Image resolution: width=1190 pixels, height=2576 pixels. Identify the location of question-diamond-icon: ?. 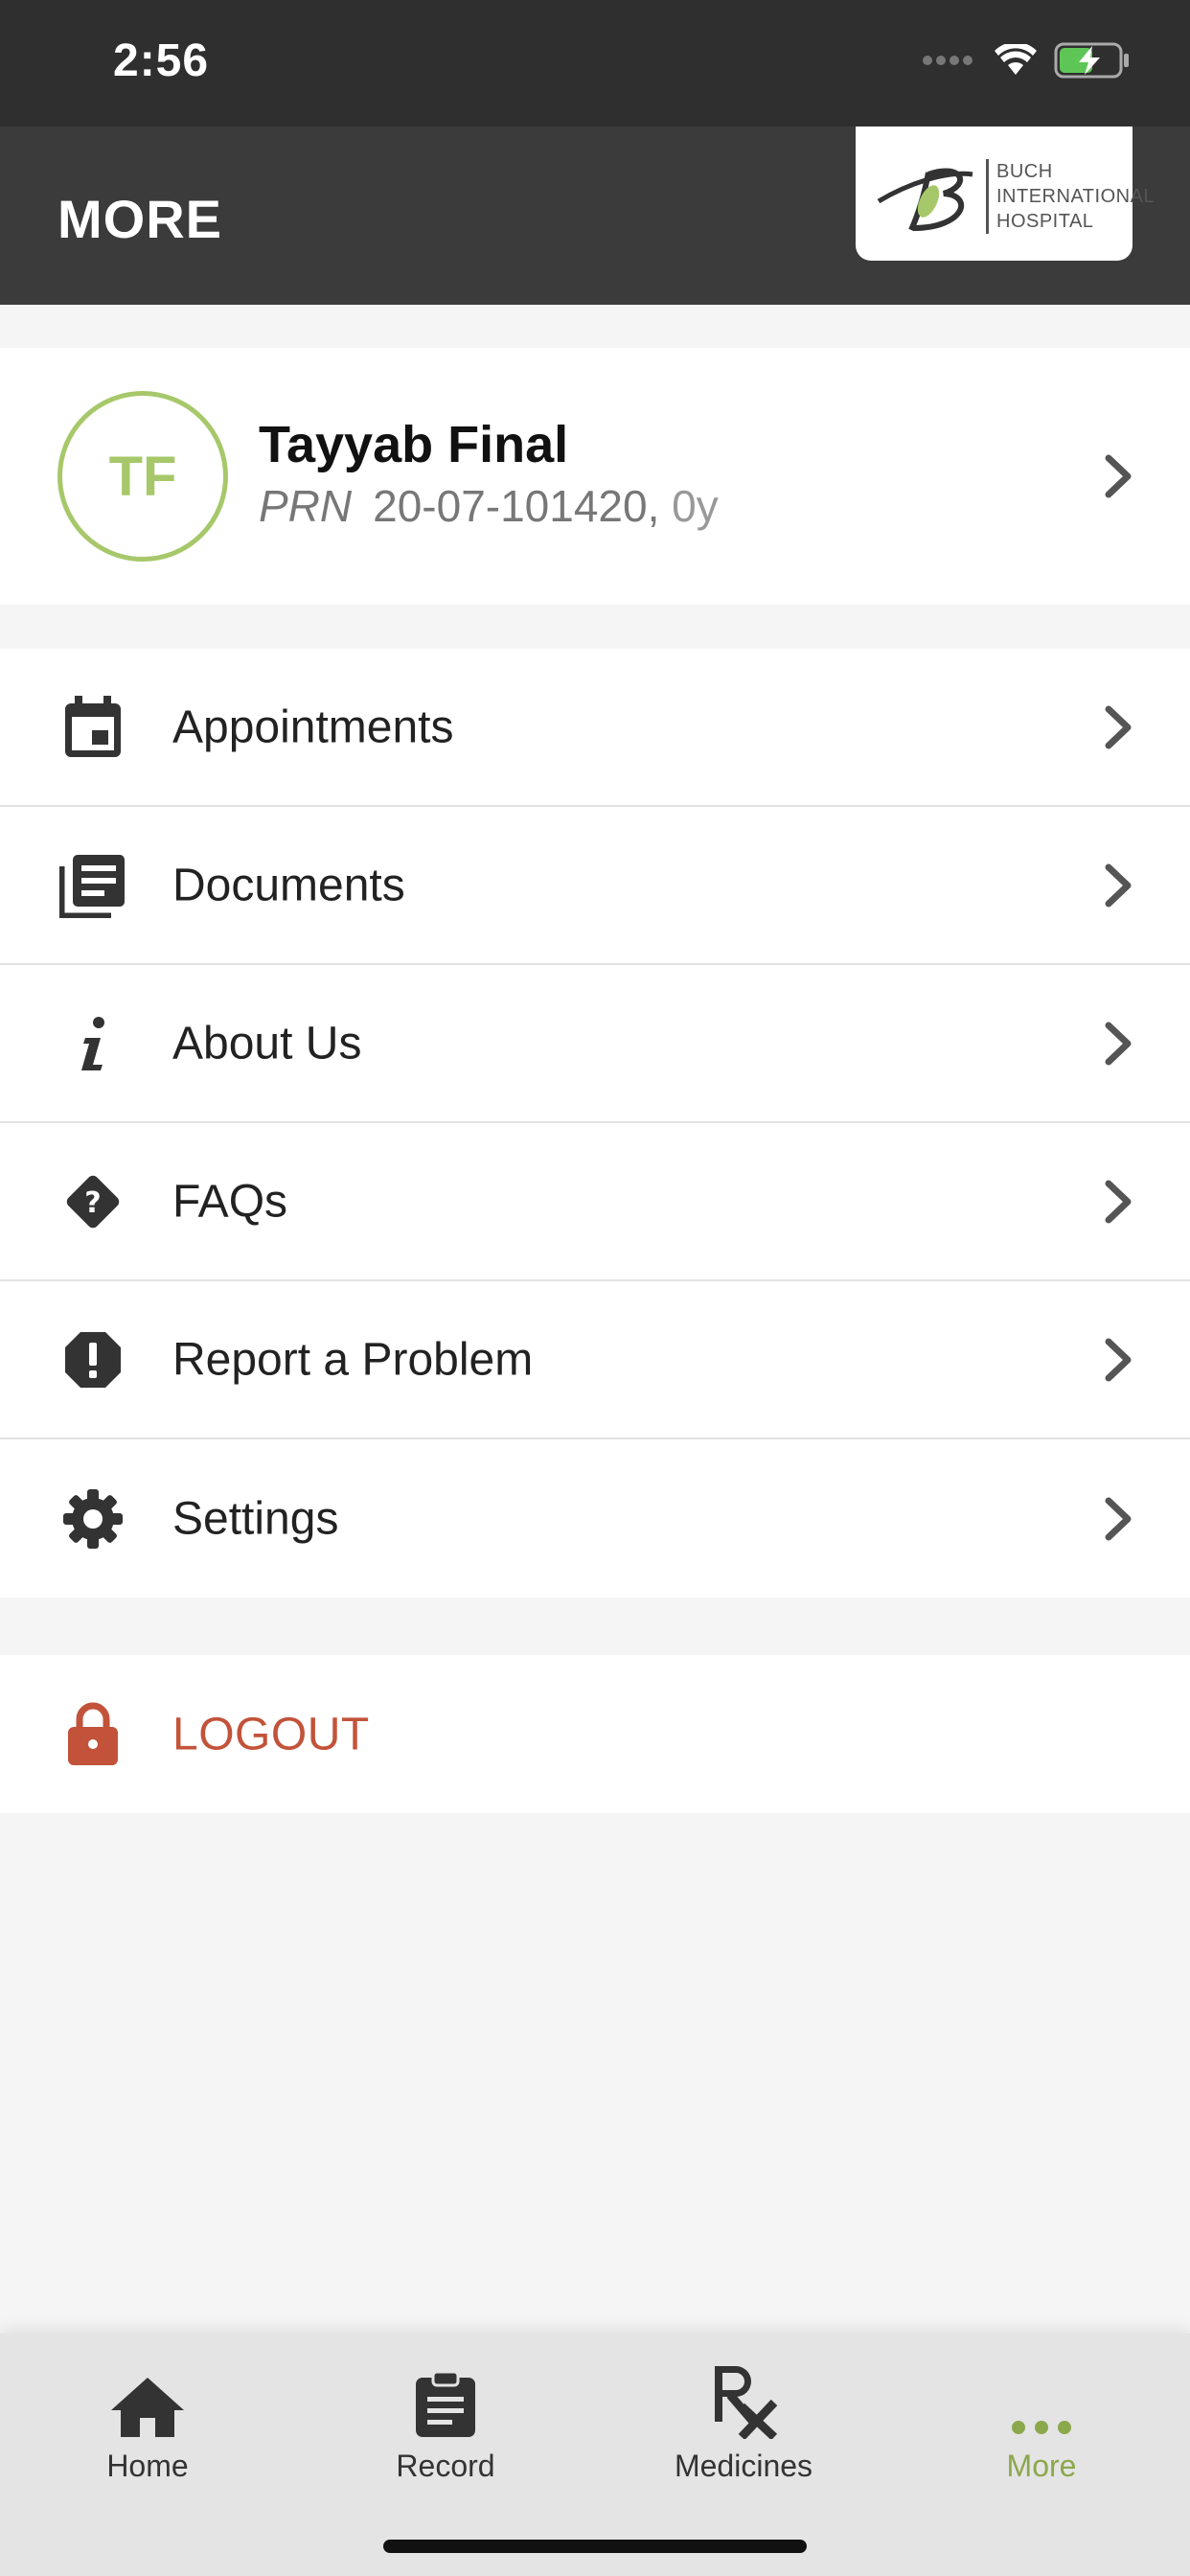
(93, 1201).